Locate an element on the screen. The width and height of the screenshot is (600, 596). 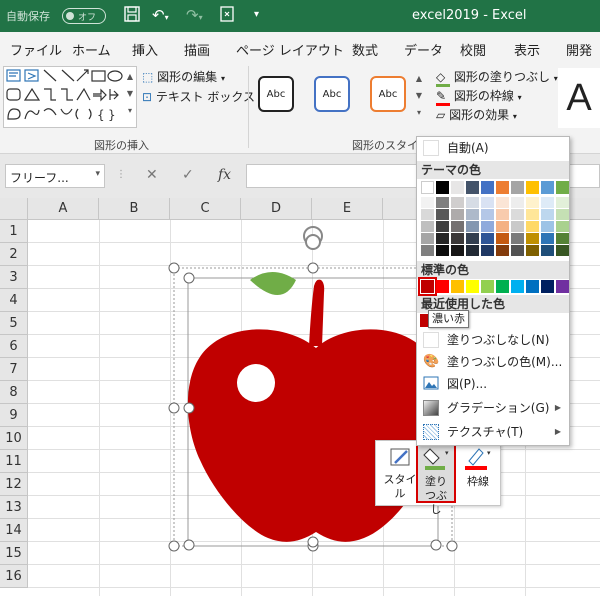
customize-qat-icon: ▾ is located at coordinates (256, 14).